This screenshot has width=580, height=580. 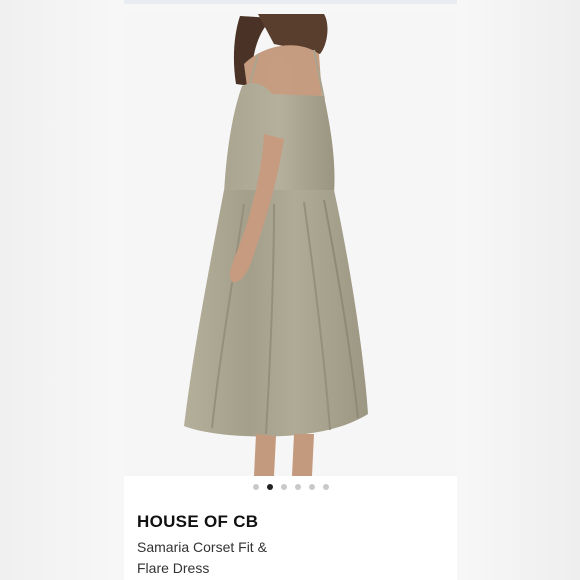 I want to click on pagination-dot-active, so click(x=269, y=487).